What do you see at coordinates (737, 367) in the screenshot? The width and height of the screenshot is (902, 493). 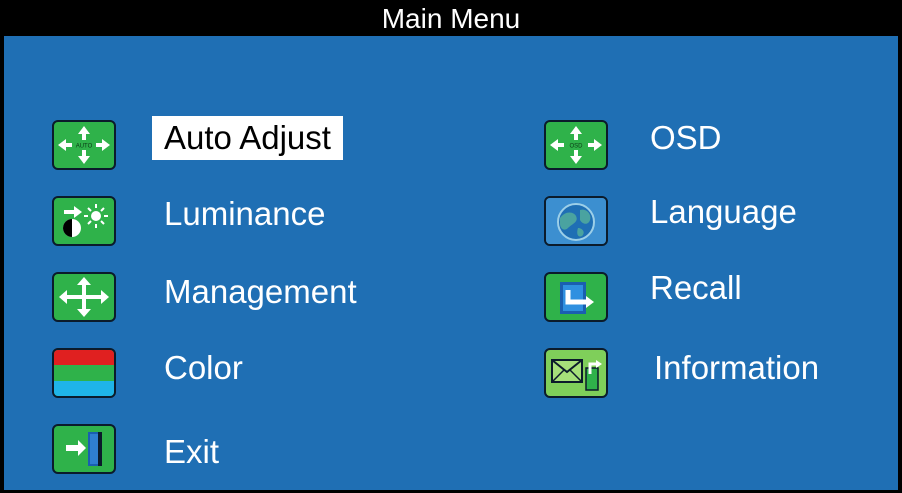 I see `menu-item-label: Information` at bounding box center [737, 367].